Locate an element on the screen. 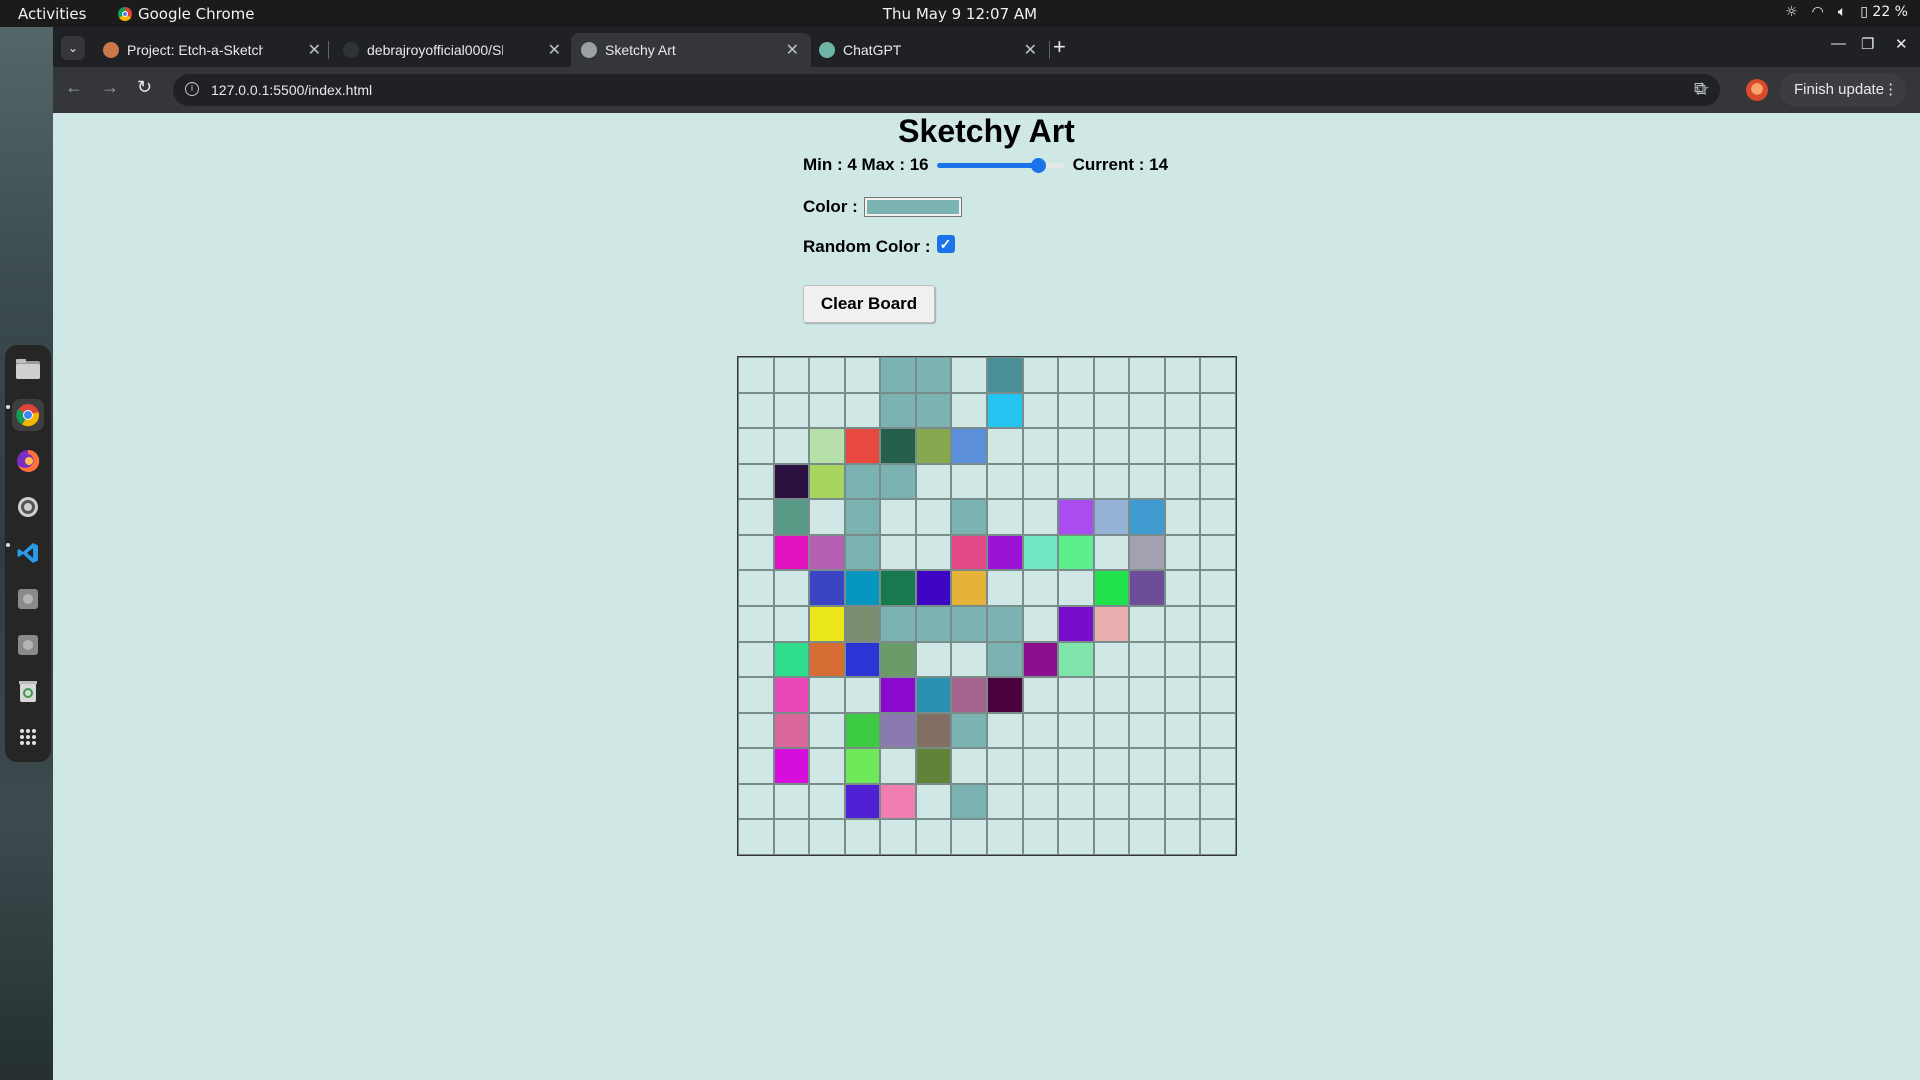 The width and height of the screenshot is (1920, 1080). activities-button: Activities is located at coordinates (52, 14).